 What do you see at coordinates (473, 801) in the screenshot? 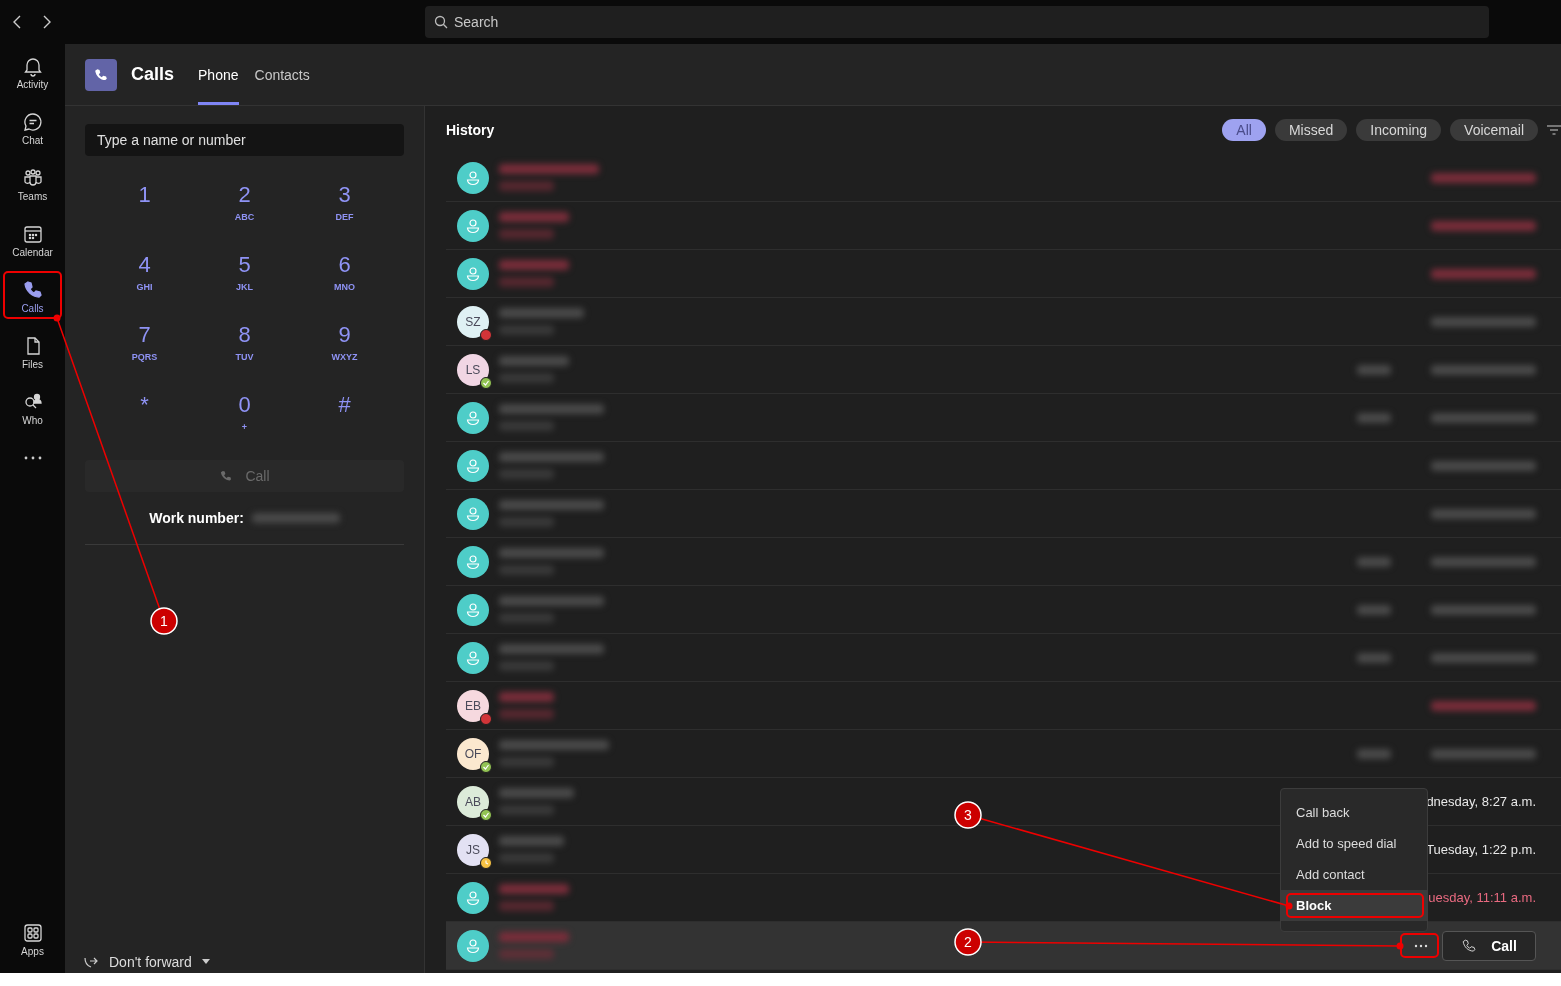
I see `initials-avatar: AB` at bounding box center [473, 801].